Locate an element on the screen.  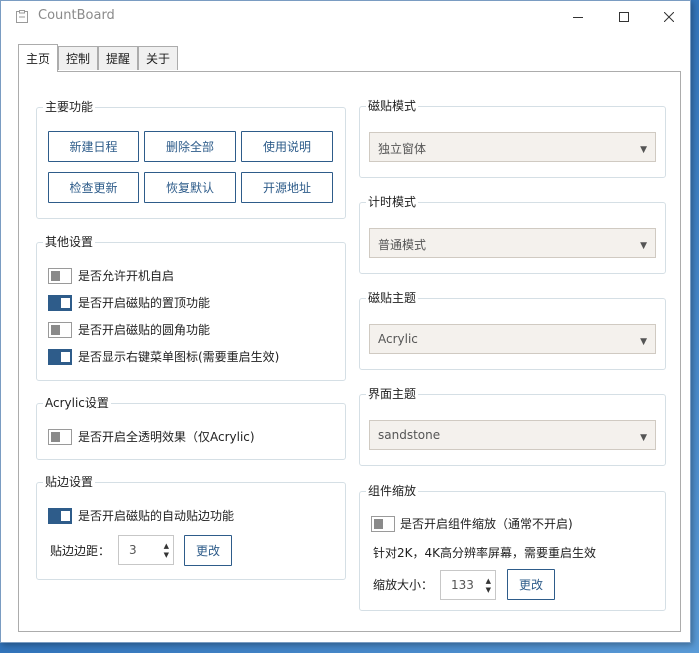
full-transparent-toggle is located at coordinates (60, 437).